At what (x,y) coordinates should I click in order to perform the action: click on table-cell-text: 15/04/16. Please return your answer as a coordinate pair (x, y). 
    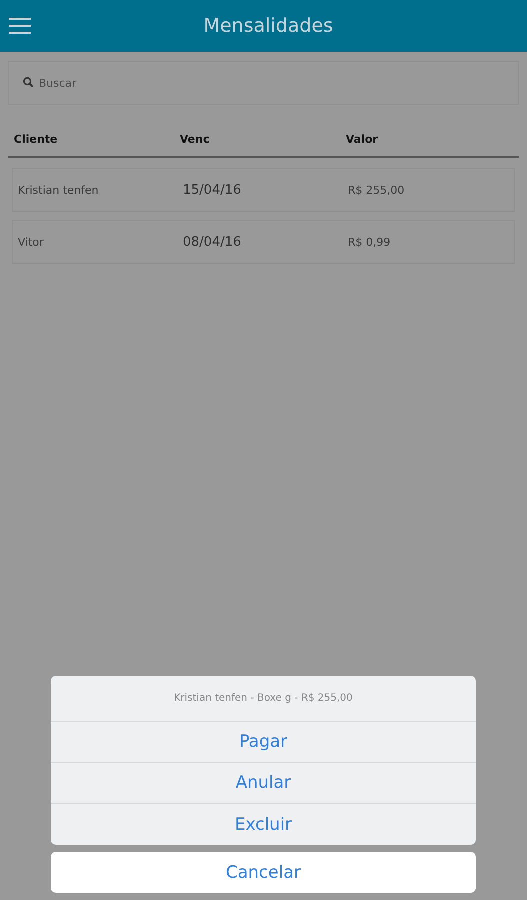
    Looking at the image, I should click on (212, 190).